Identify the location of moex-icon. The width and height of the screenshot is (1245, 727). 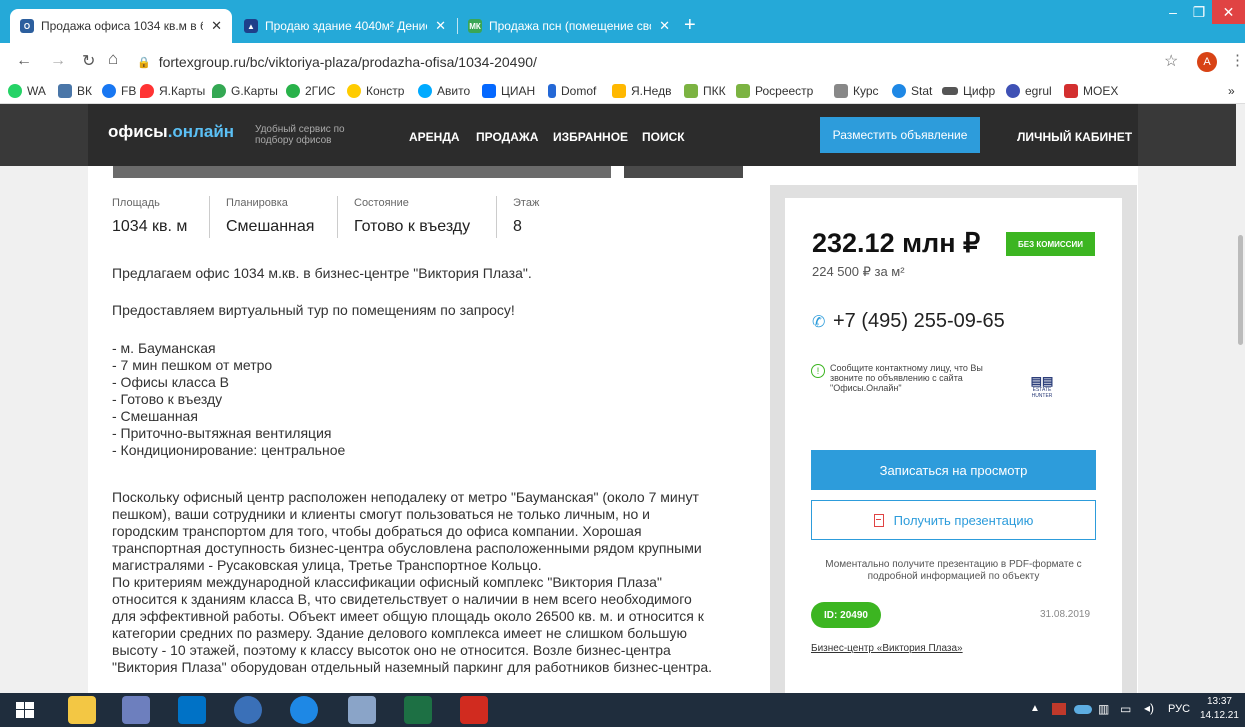
(1071, 91).